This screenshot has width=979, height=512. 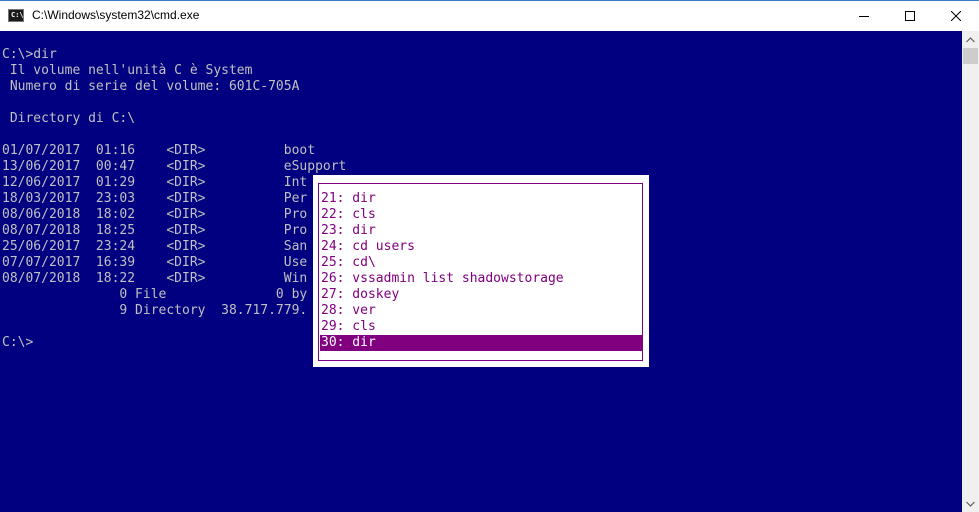 What do you see at coordinates (489, 15) in the screenshot?
I see `title-bar: C:\ C:\Windows\system32\cmd.exe` at bounding box center [489, 15].